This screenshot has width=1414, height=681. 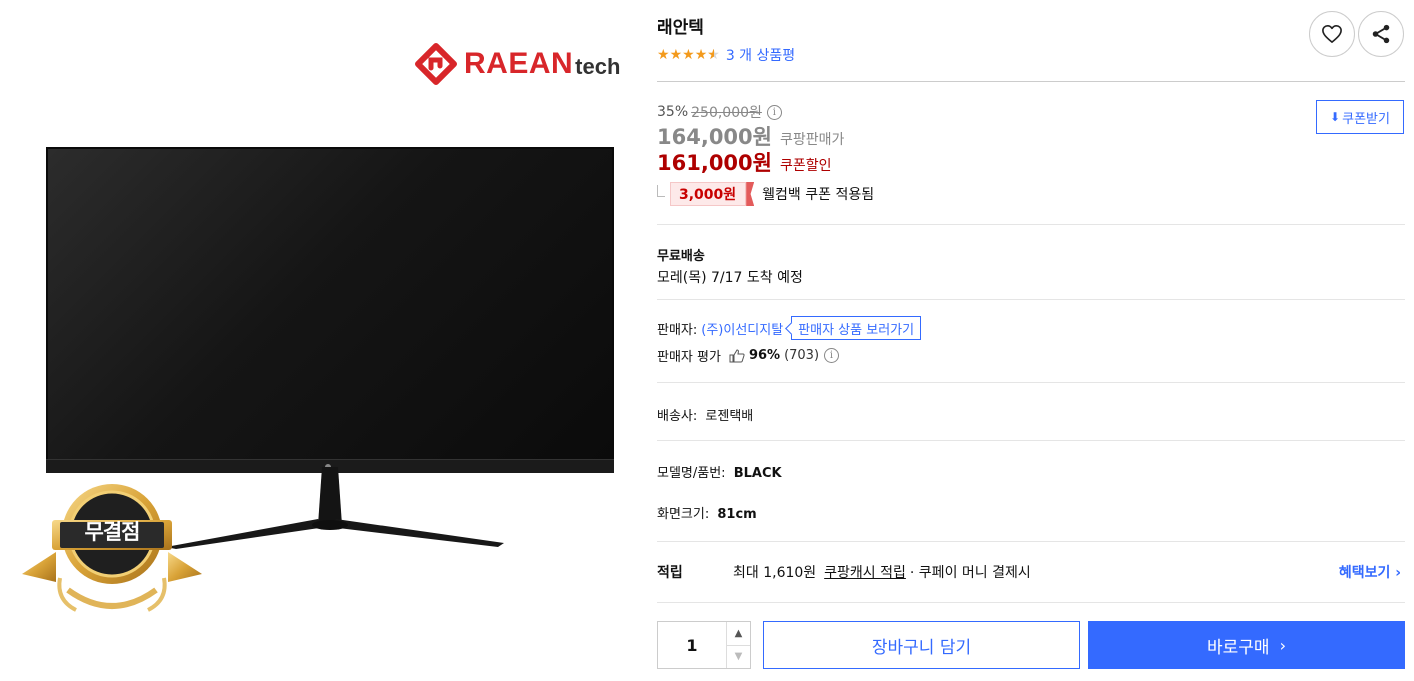 I want to click on discount-row: 35% 250,000원 i, so click(x=719, y=112).